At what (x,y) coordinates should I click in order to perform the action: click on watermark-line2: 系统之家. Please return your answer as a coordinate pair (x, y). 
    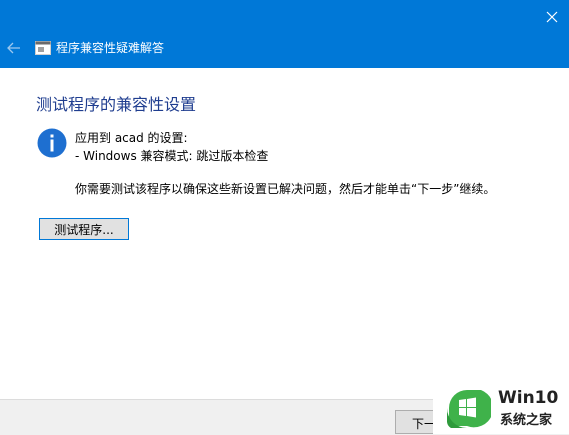
    Looking at the image, I should click on (526, 420).